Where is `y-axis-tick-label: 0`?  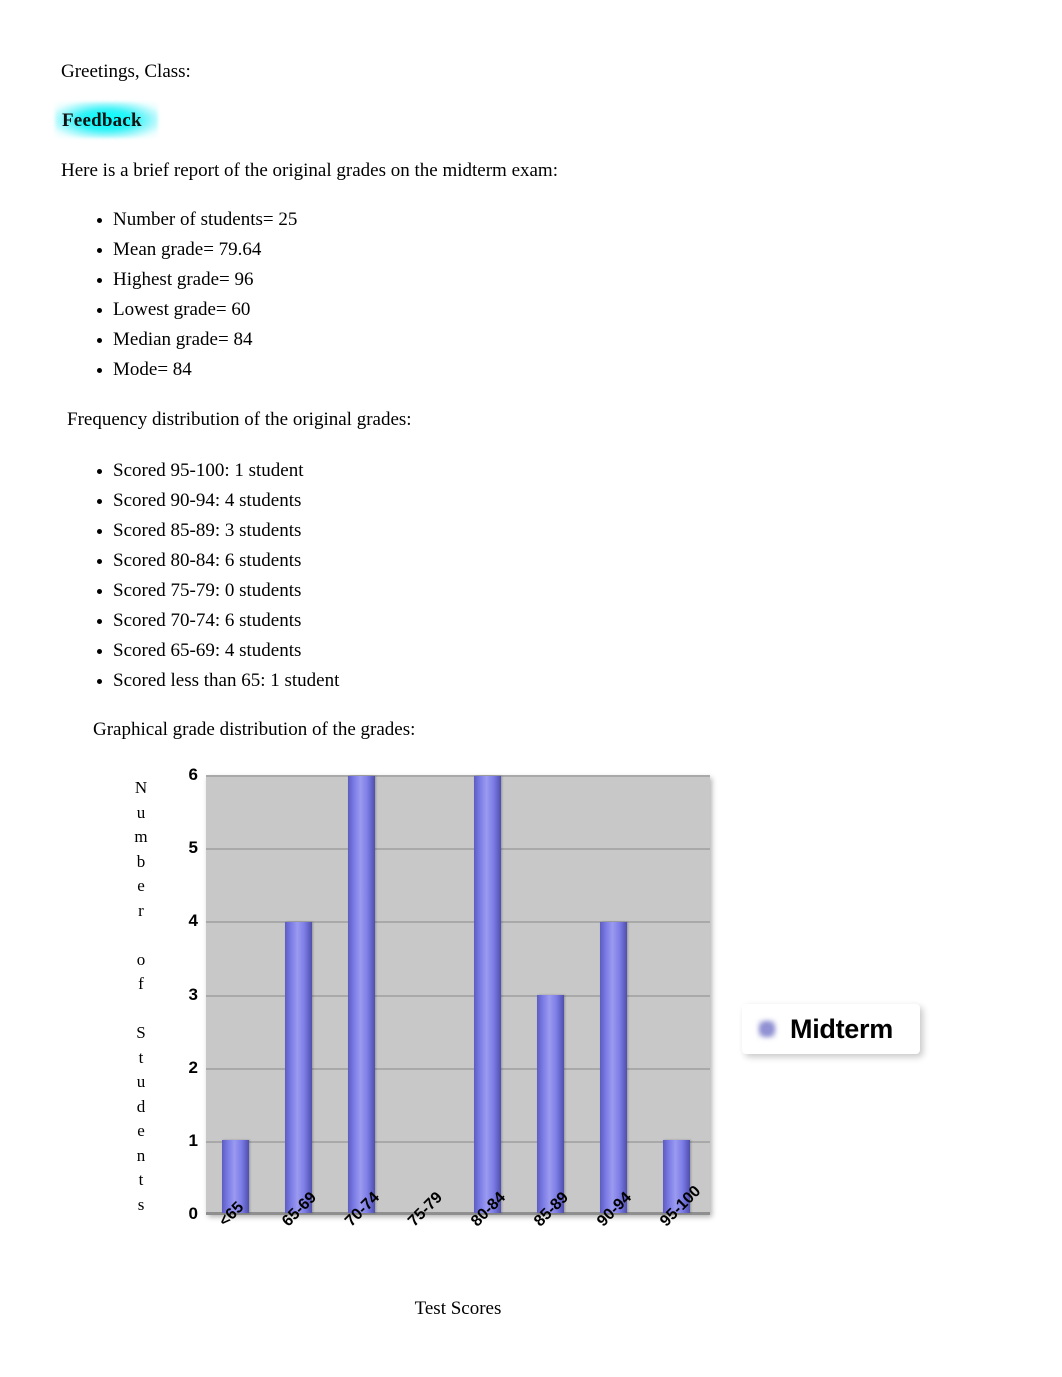 y-axis-tick-label: 0 is located at coordinates (193, 1213).